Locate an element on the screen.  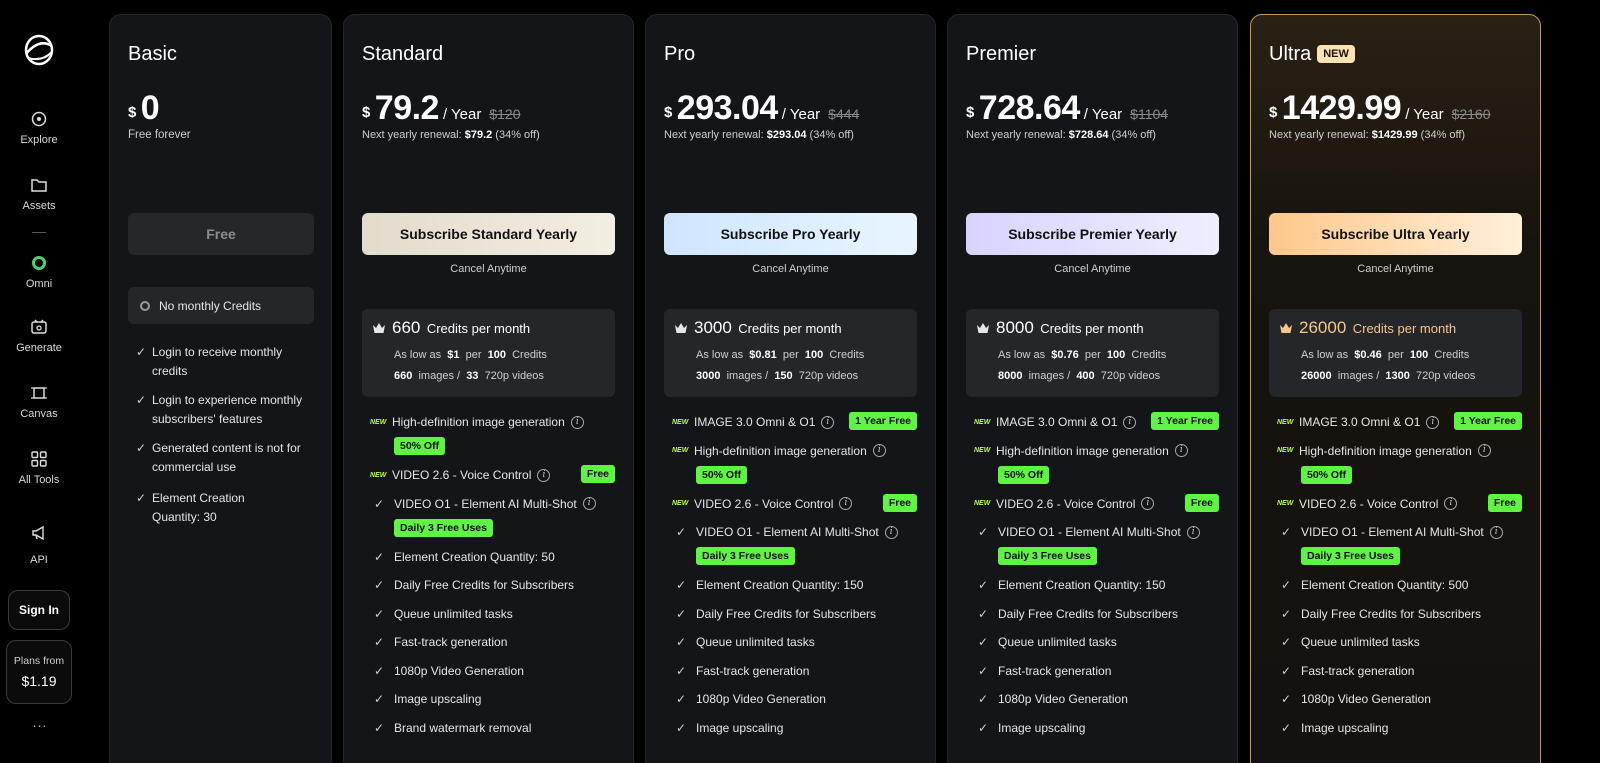
feature-text: Queue unlimited tasks is located at coordinates (755, 642).